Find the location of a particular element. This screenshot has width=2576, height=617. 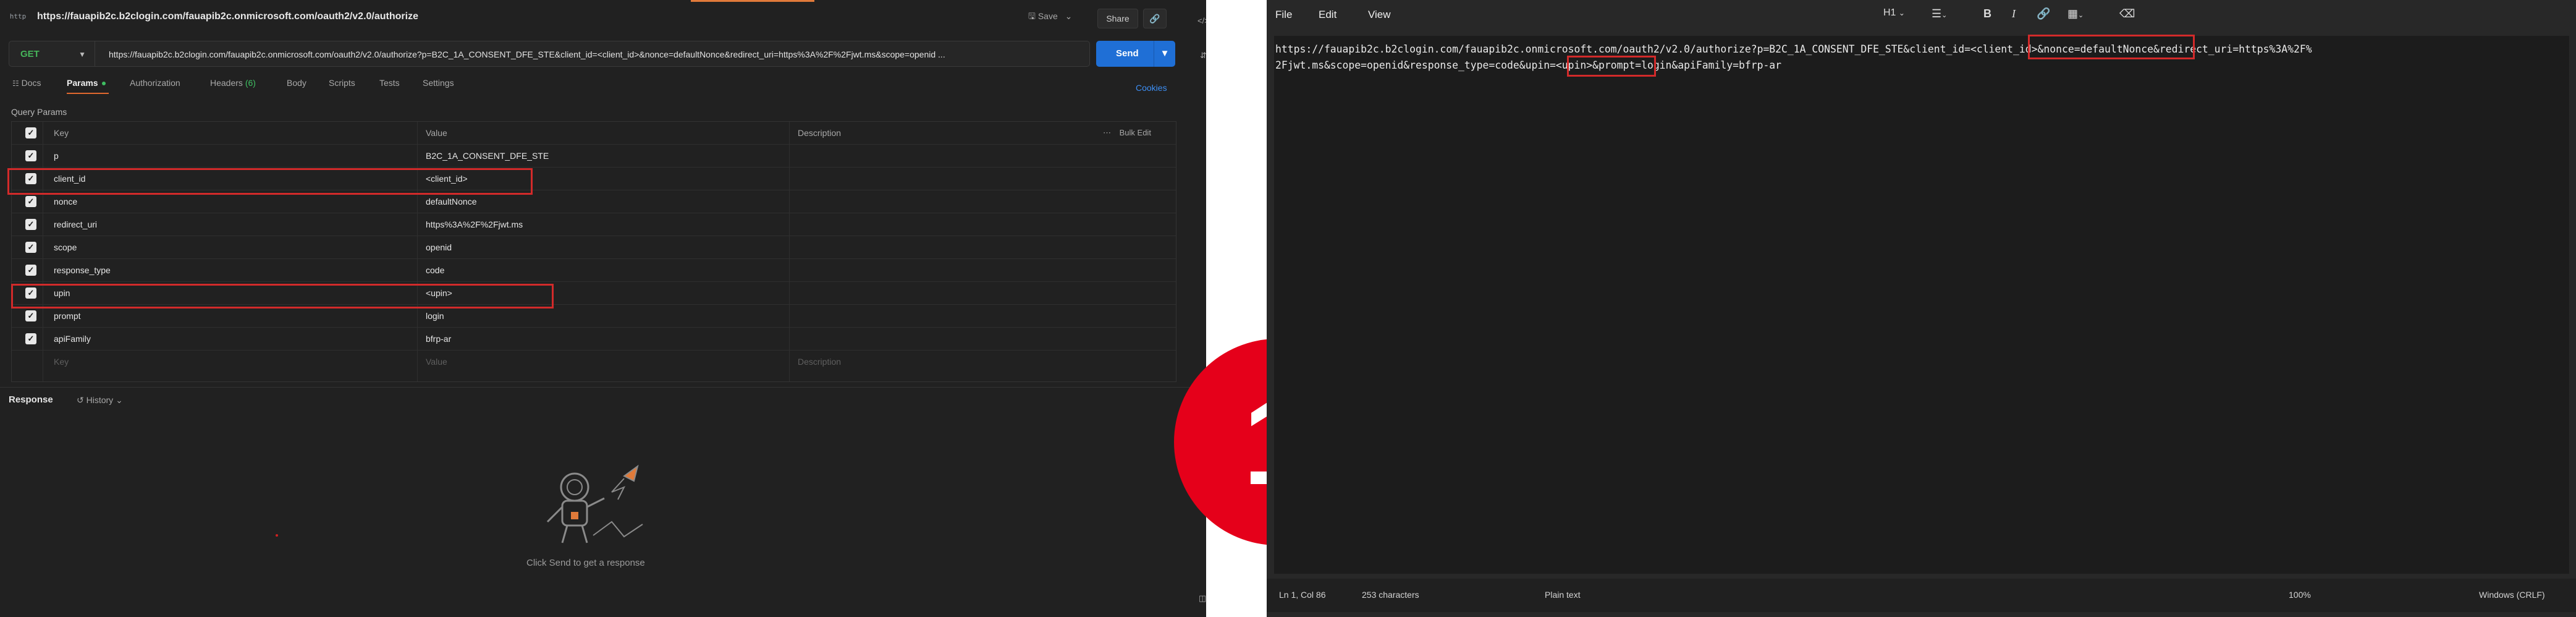

param-key: scope is located at coordinates (65, 247).